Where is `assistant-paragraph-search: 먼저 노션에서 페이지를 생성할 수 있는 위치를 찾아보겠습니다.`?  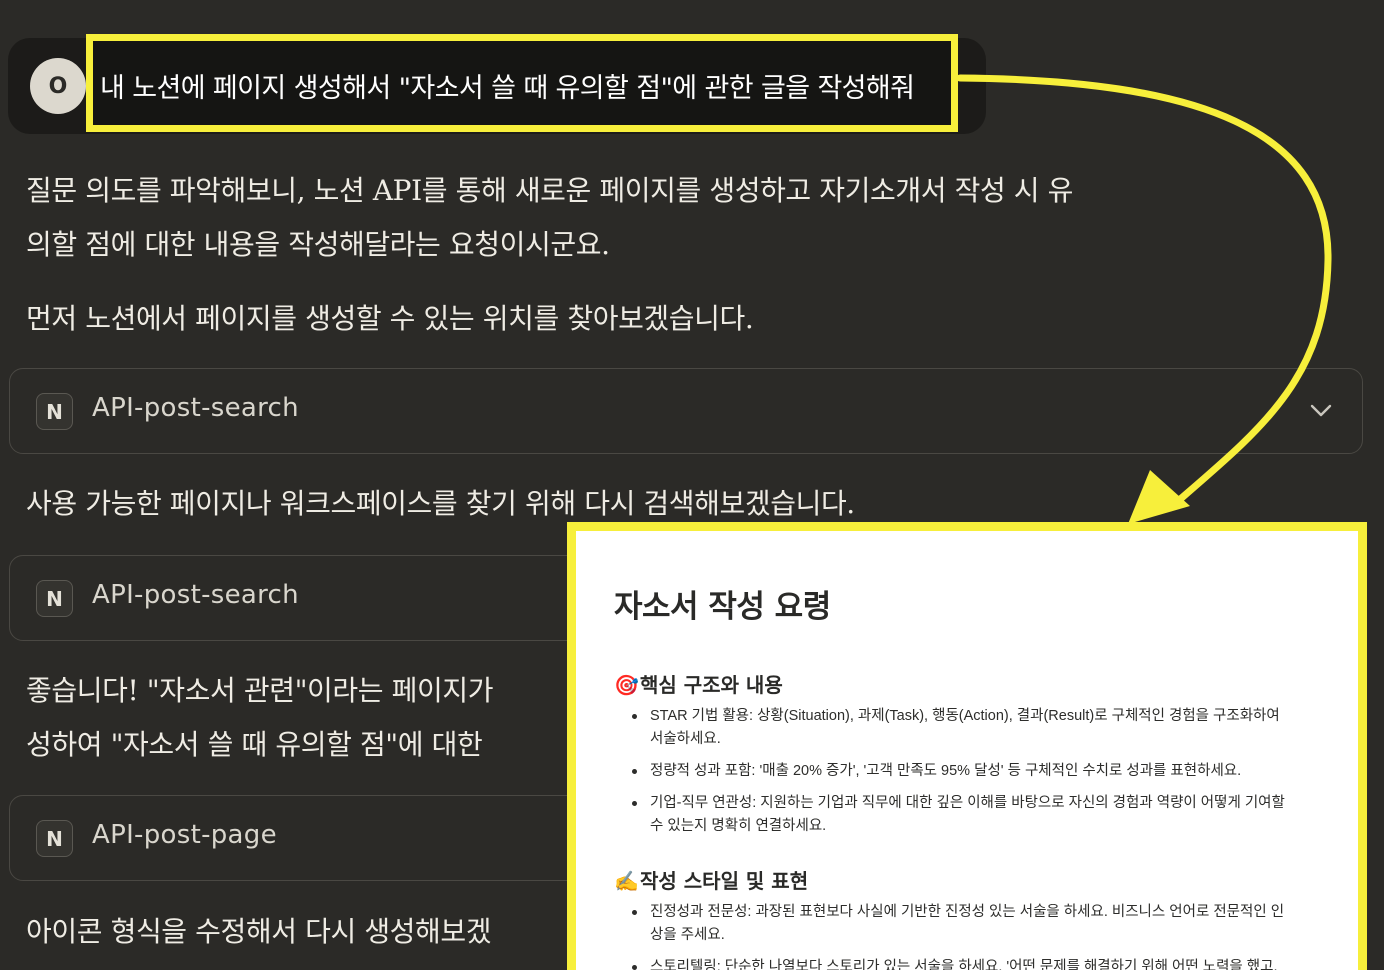 assistant-paragraph-search: 먼저 노션에서 페이지를 생성할 수 있는 위치를 찾아보겠습니다. is located at coordinates (390, 318).